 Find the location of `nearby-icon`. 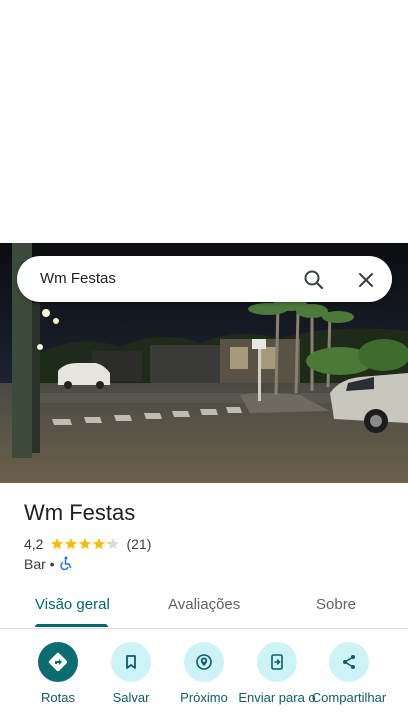

nearby-icon is located at coordinates (204, 662).